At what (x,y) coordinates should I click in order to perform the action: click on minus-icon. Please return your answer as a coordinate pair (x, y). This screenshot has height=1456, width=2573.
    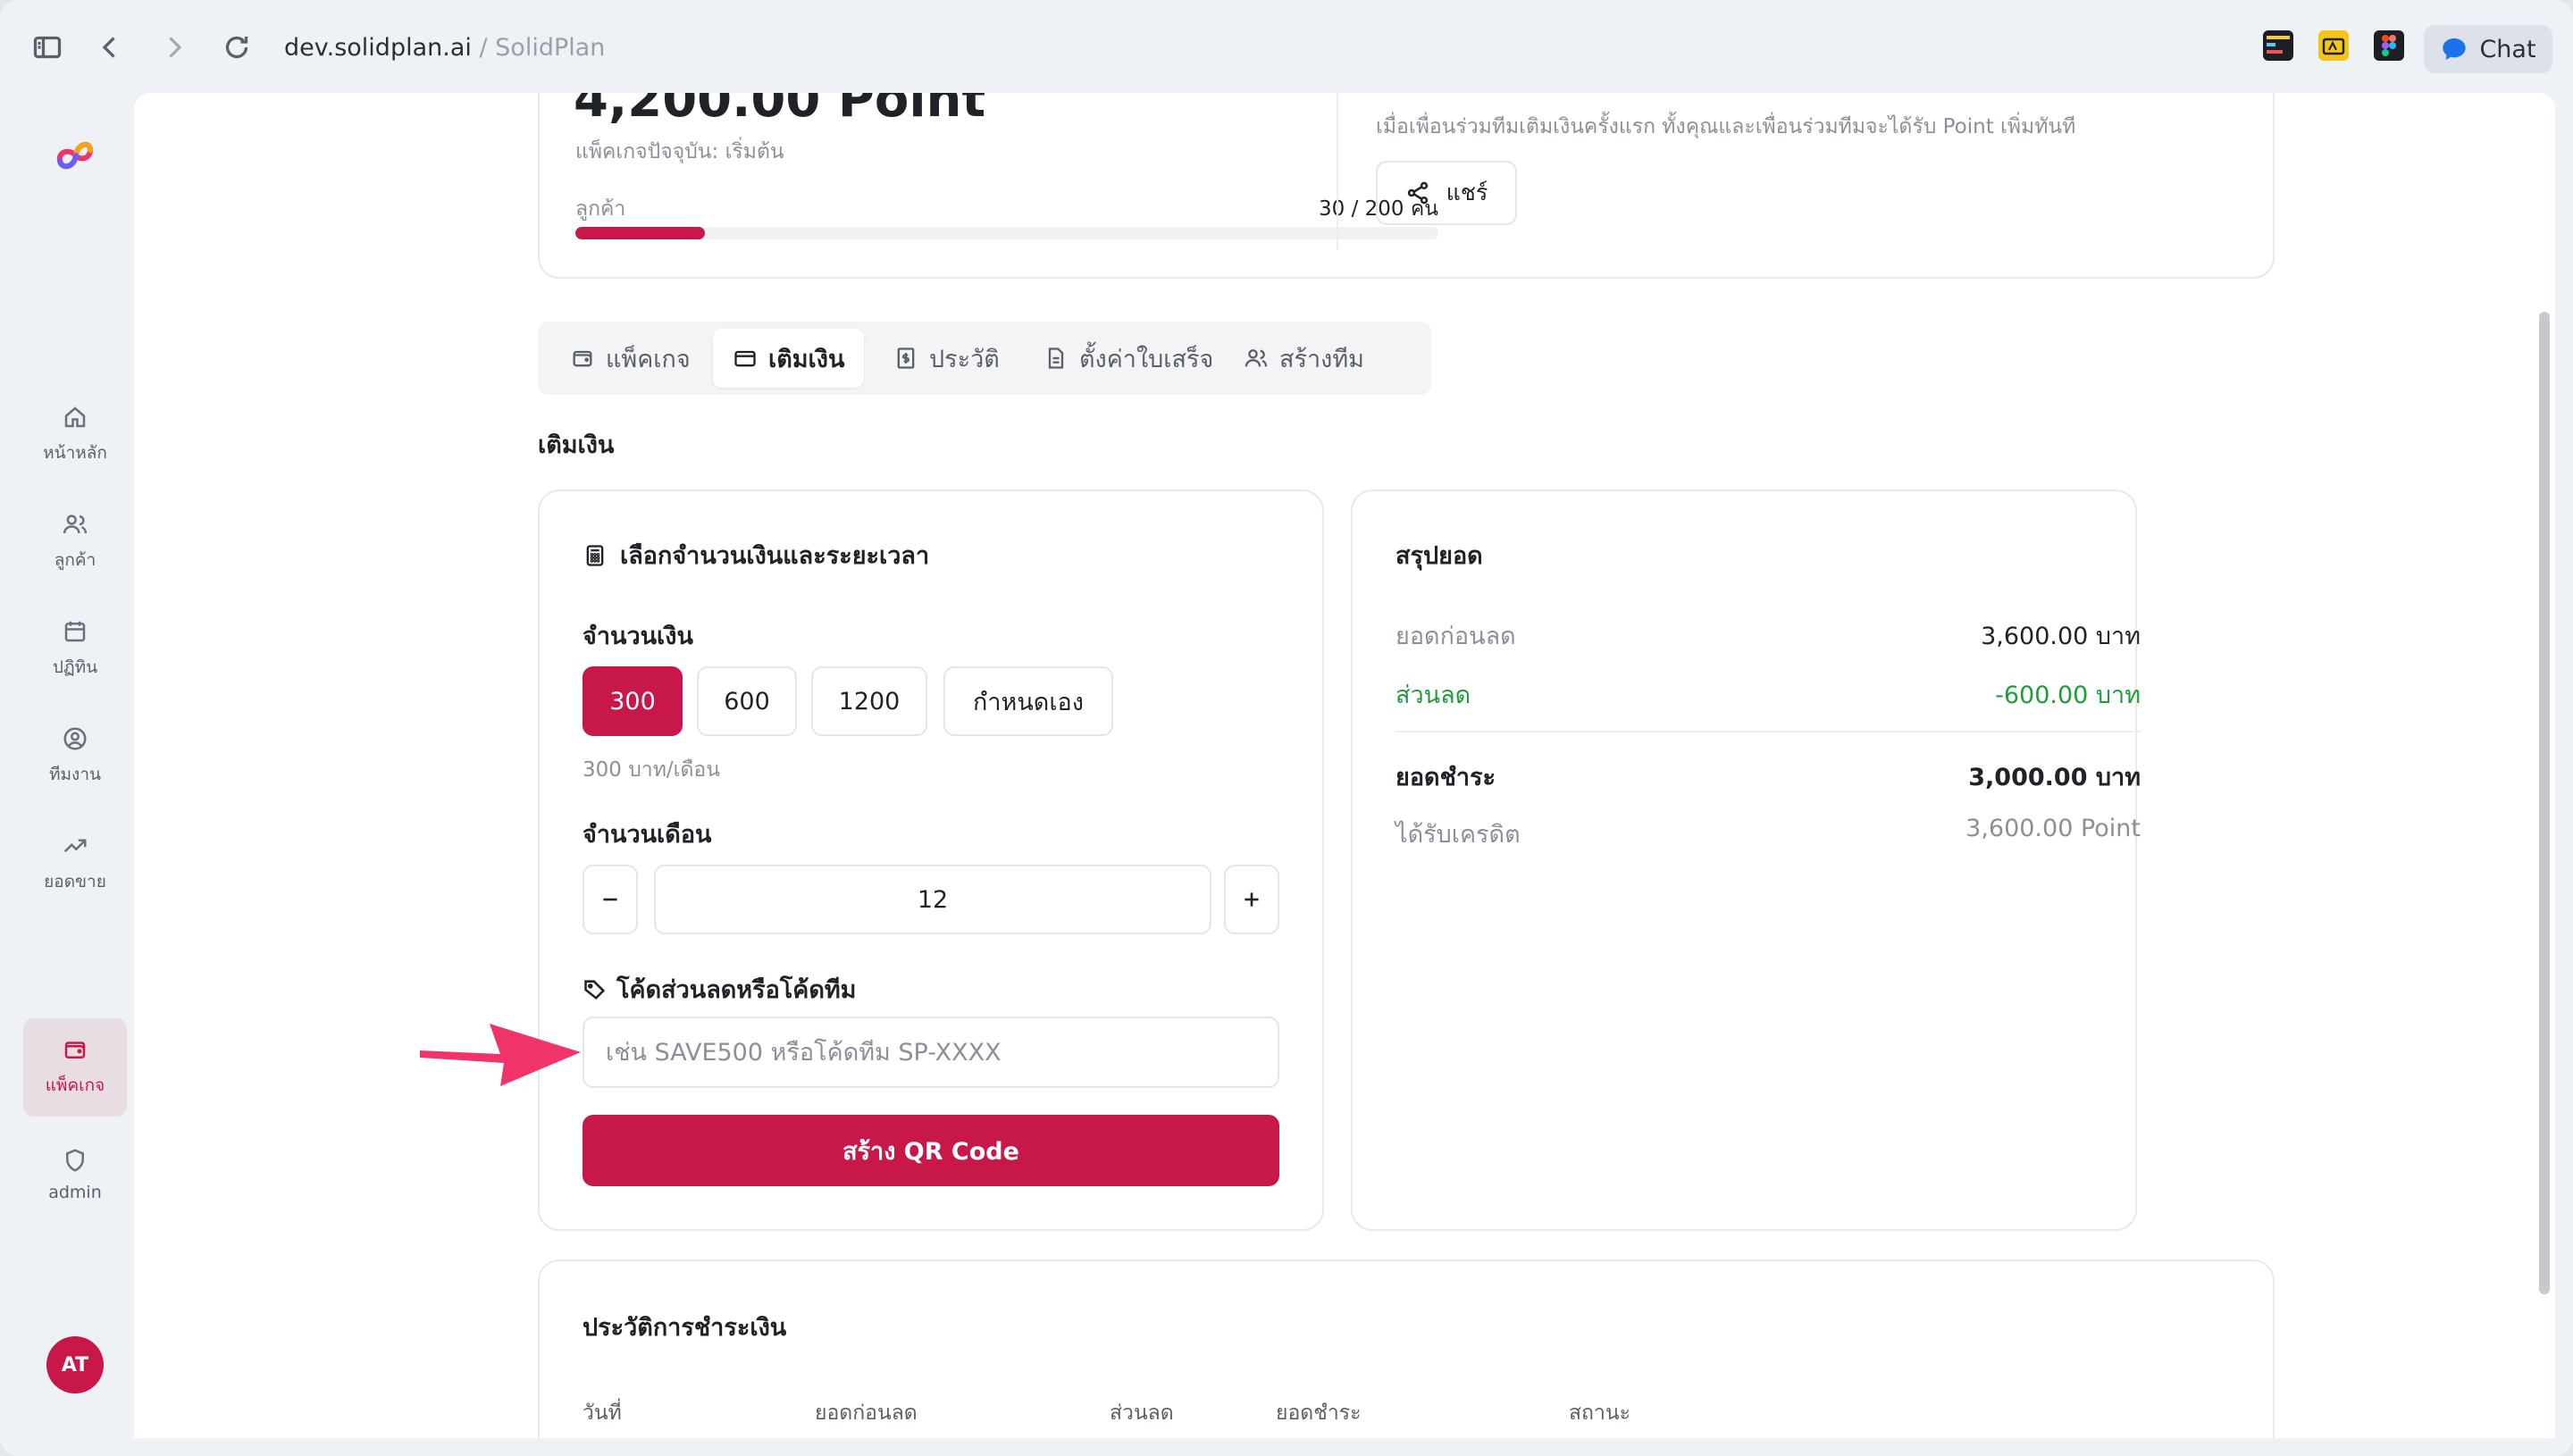
    Looking at the image, I should click on (610, 899).